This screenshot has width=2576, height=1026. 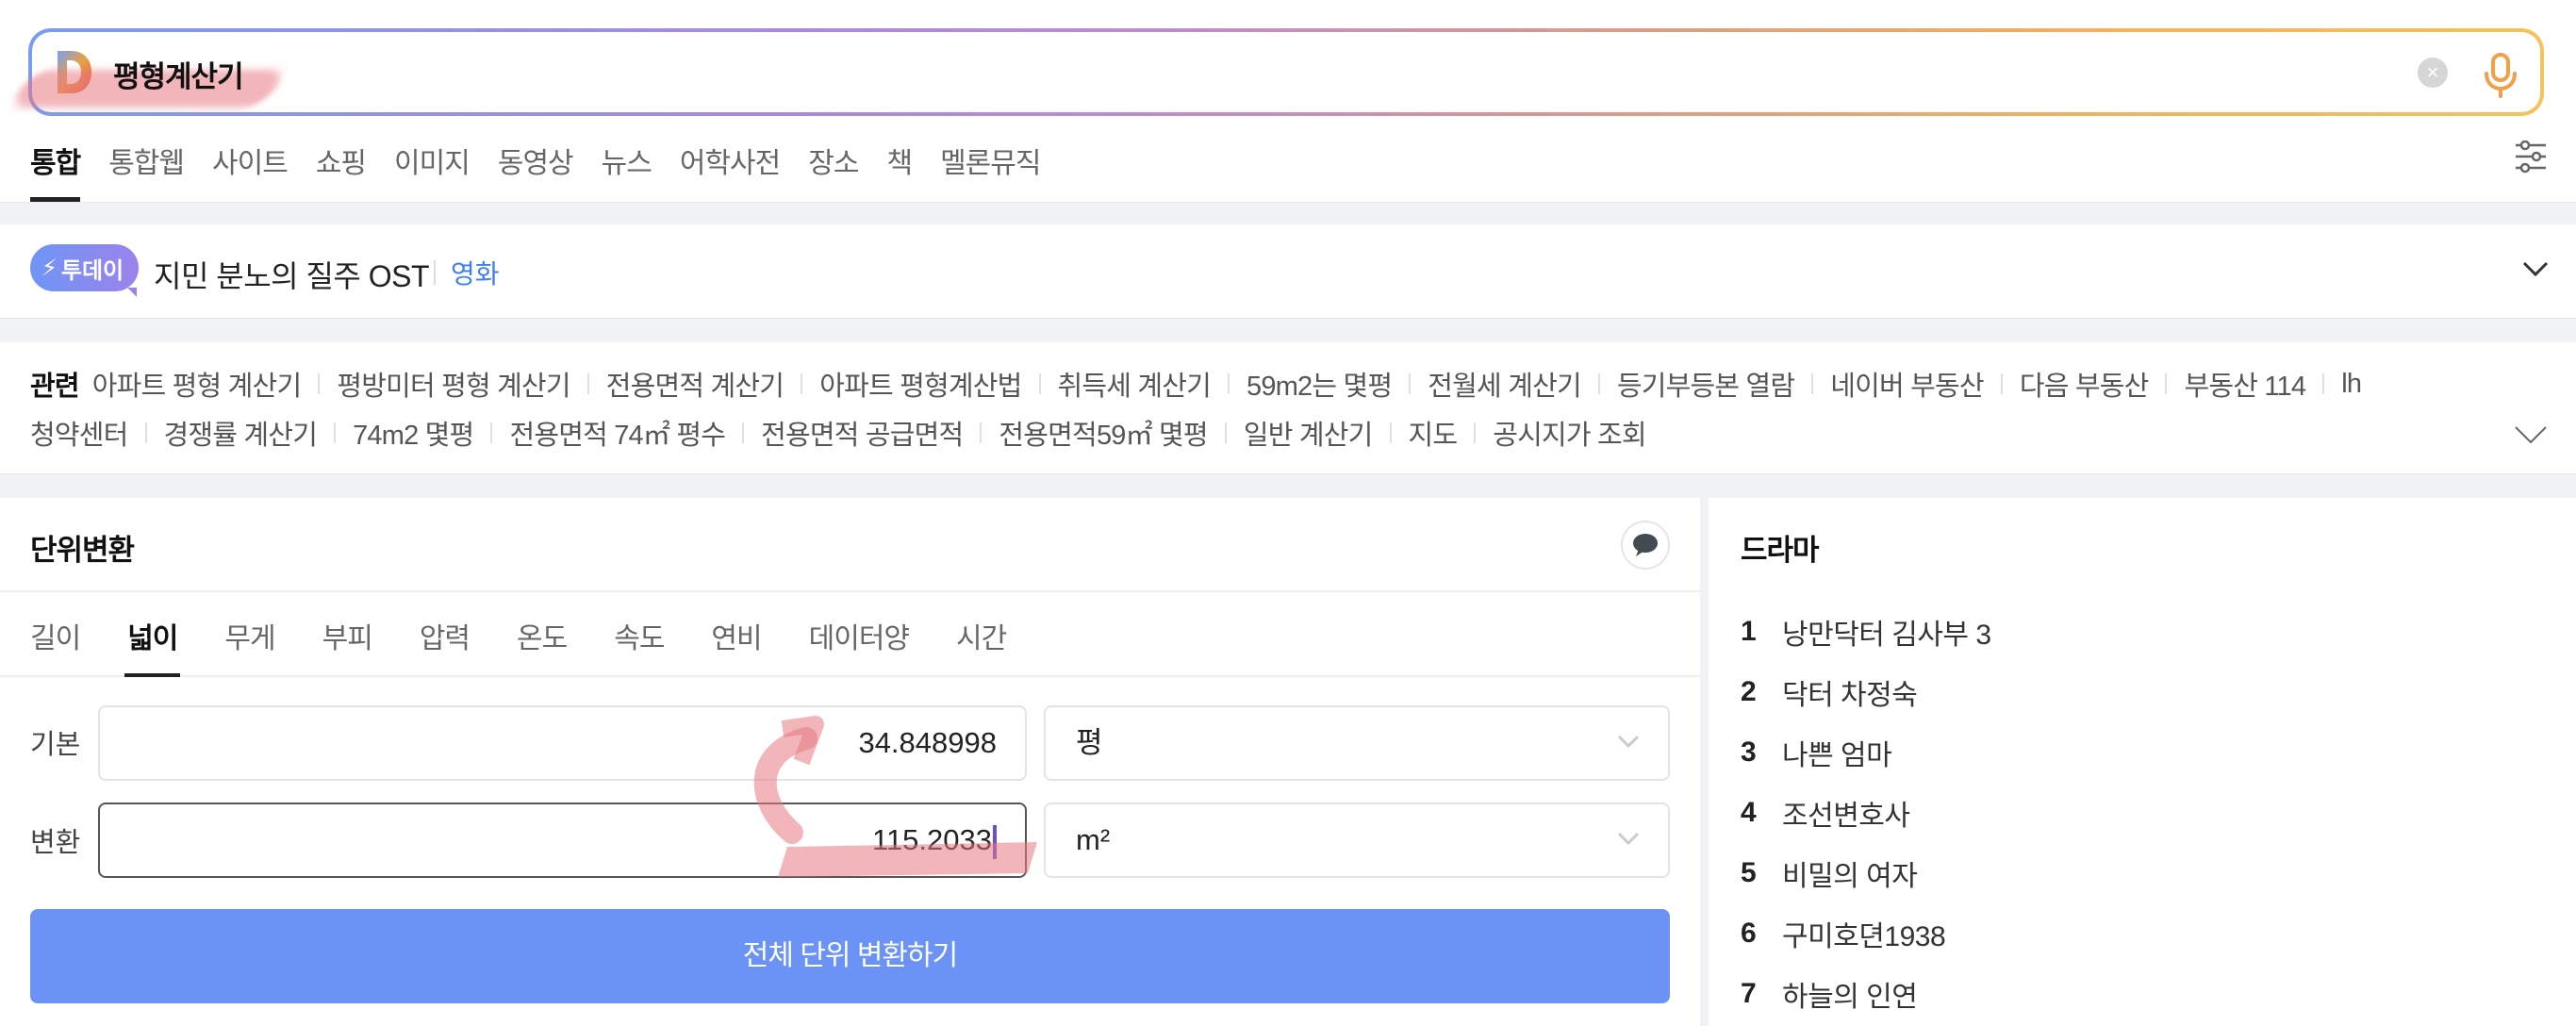 What do you see at coordinates (932, 839) in the screenshot?
I see `result-value: 115.2033` at bounding box center [932, 839].